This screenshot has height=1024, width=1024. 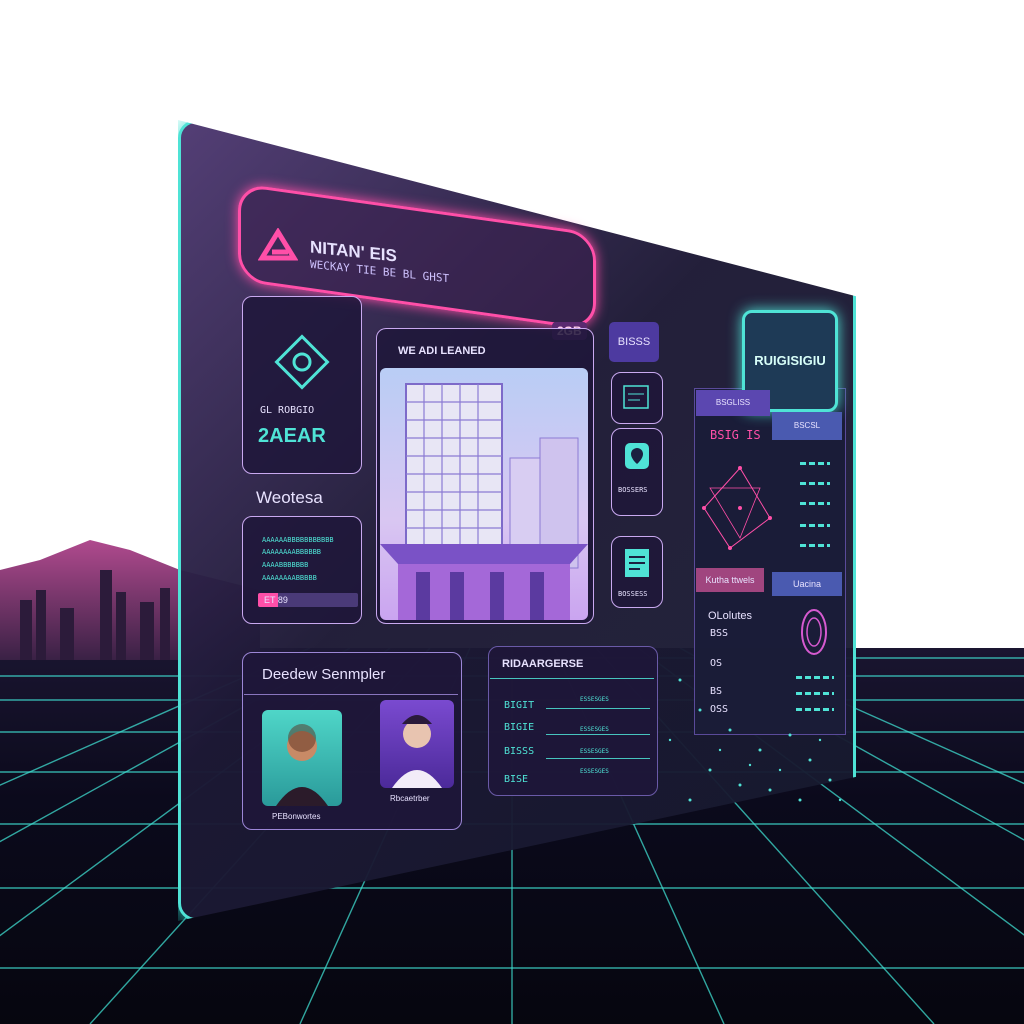 What do you see at coordinates (289, 578) in the screenshot?
I see `list-row: AAAAAAAABBBBB` at bounding box center [289, 578].